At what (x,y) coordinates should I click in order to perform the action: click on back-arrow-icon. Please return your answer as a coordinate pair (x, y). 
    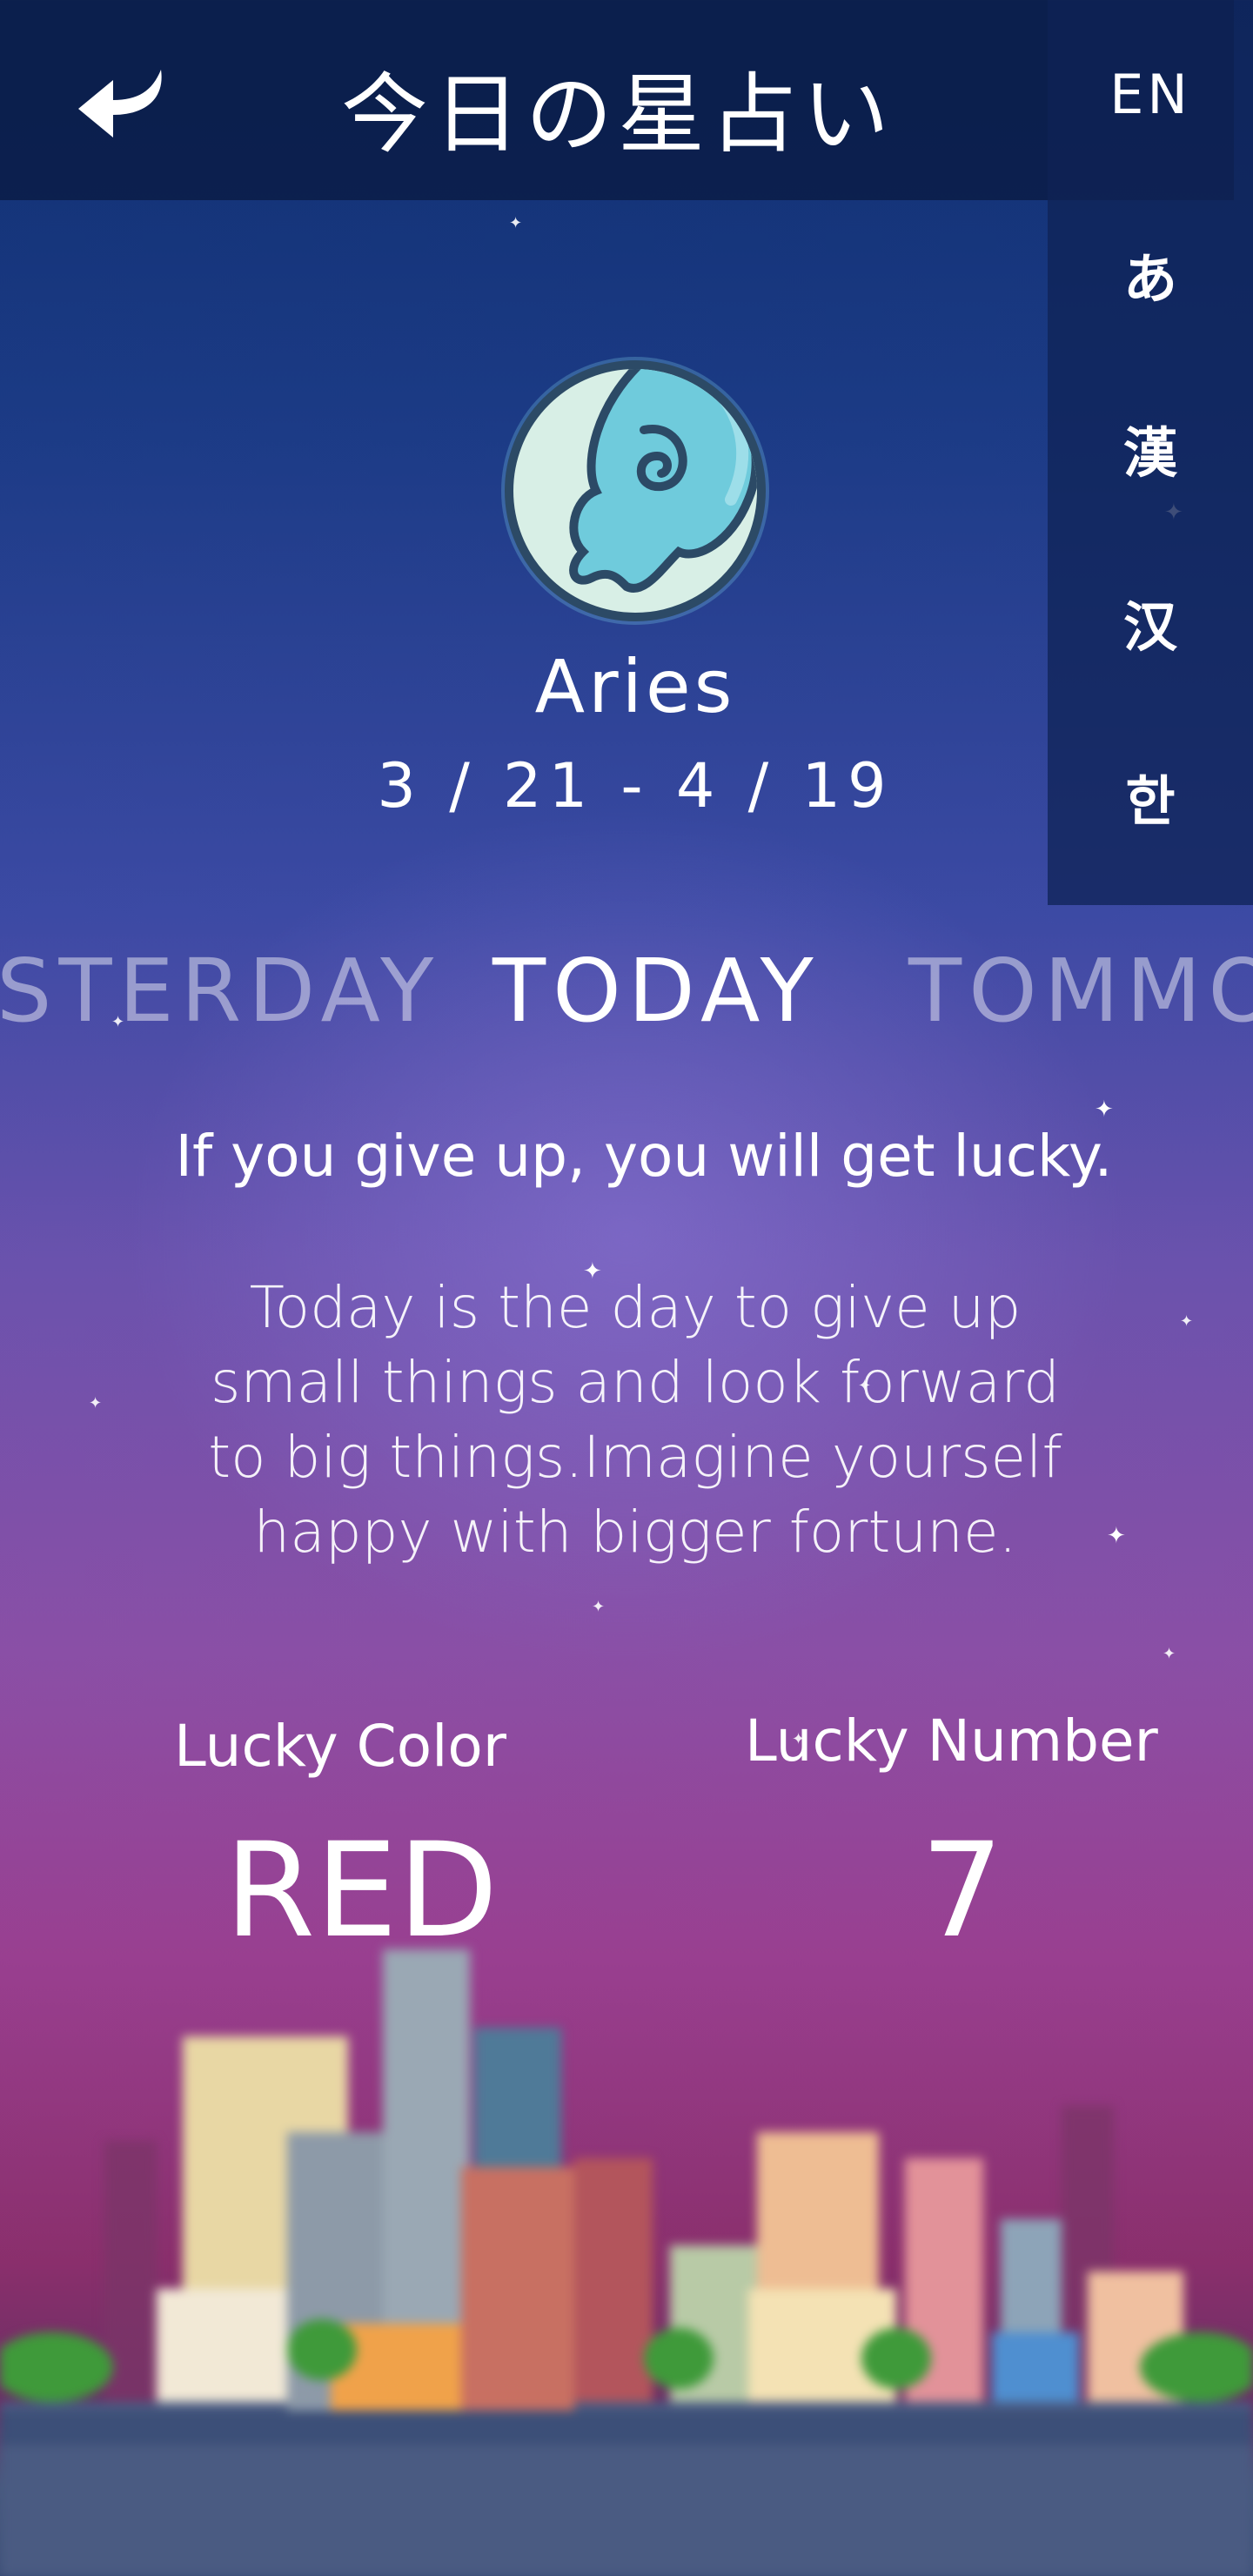
    Looking at the image, I should click on (120, 104).